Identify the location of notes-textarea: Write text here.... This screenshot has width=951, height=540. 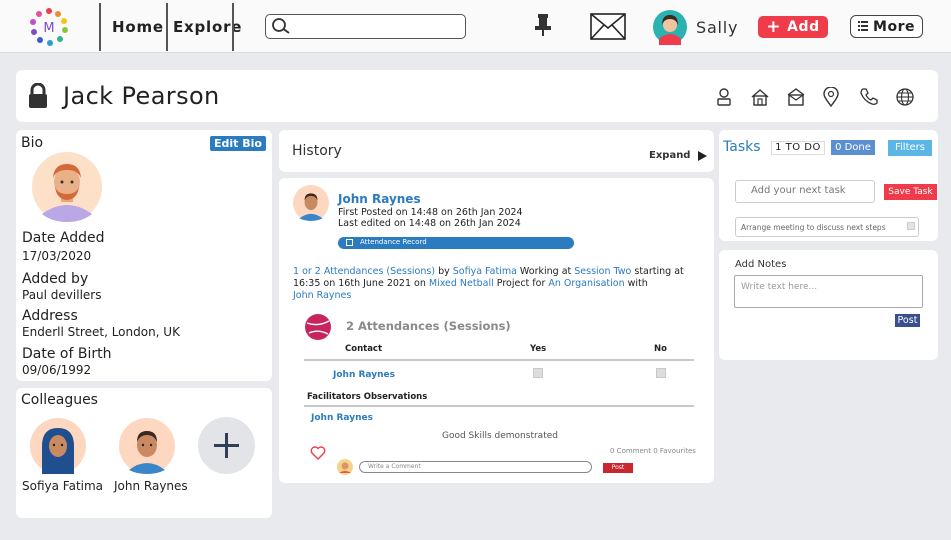
(828, 291).